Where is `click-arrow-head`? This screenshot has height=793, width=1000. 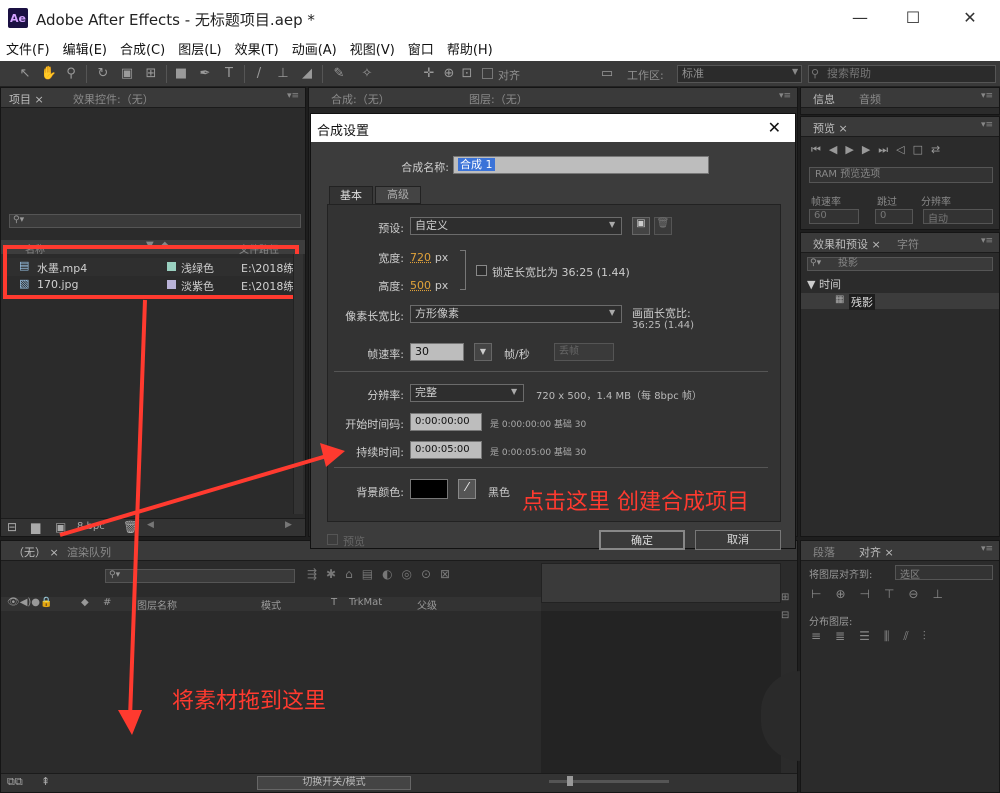 click-arrow-head is located at coordinates (332, 455).